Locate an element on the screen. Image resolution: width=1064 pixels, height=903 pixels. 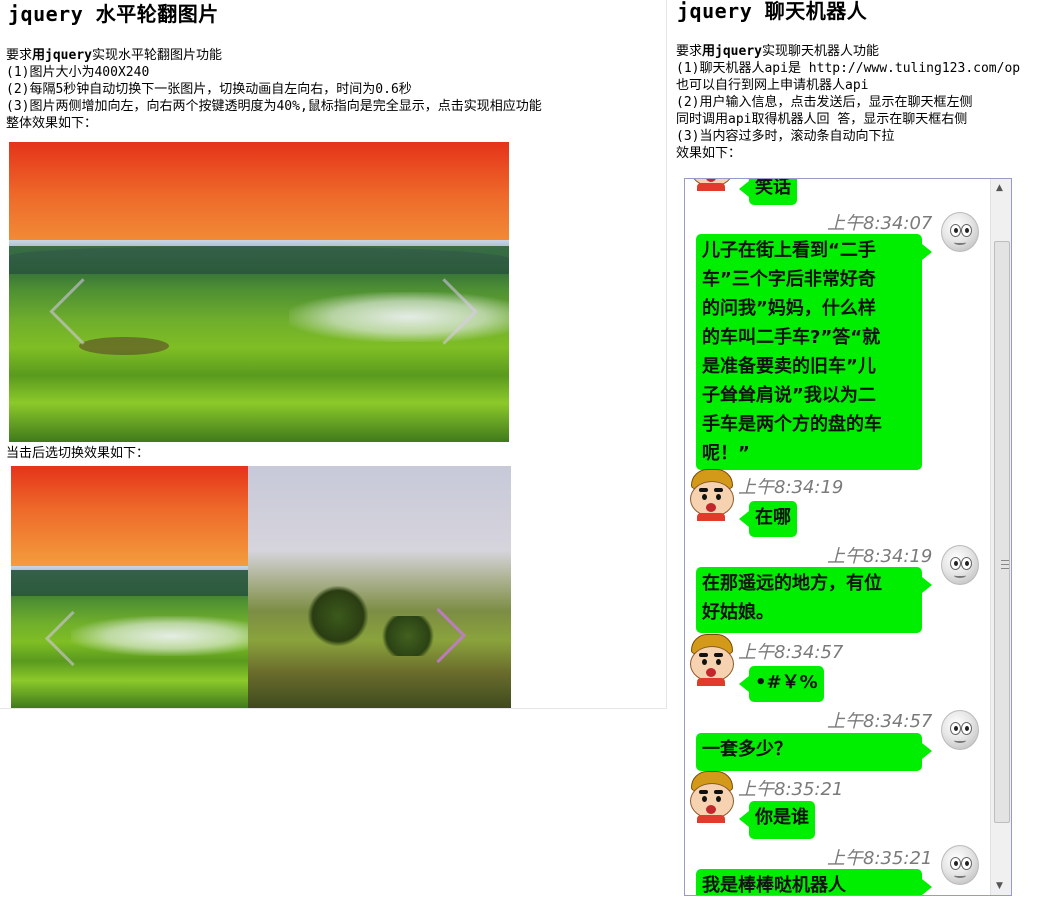
message-line: 好姑娘。 is located at coordinates (738, 612).